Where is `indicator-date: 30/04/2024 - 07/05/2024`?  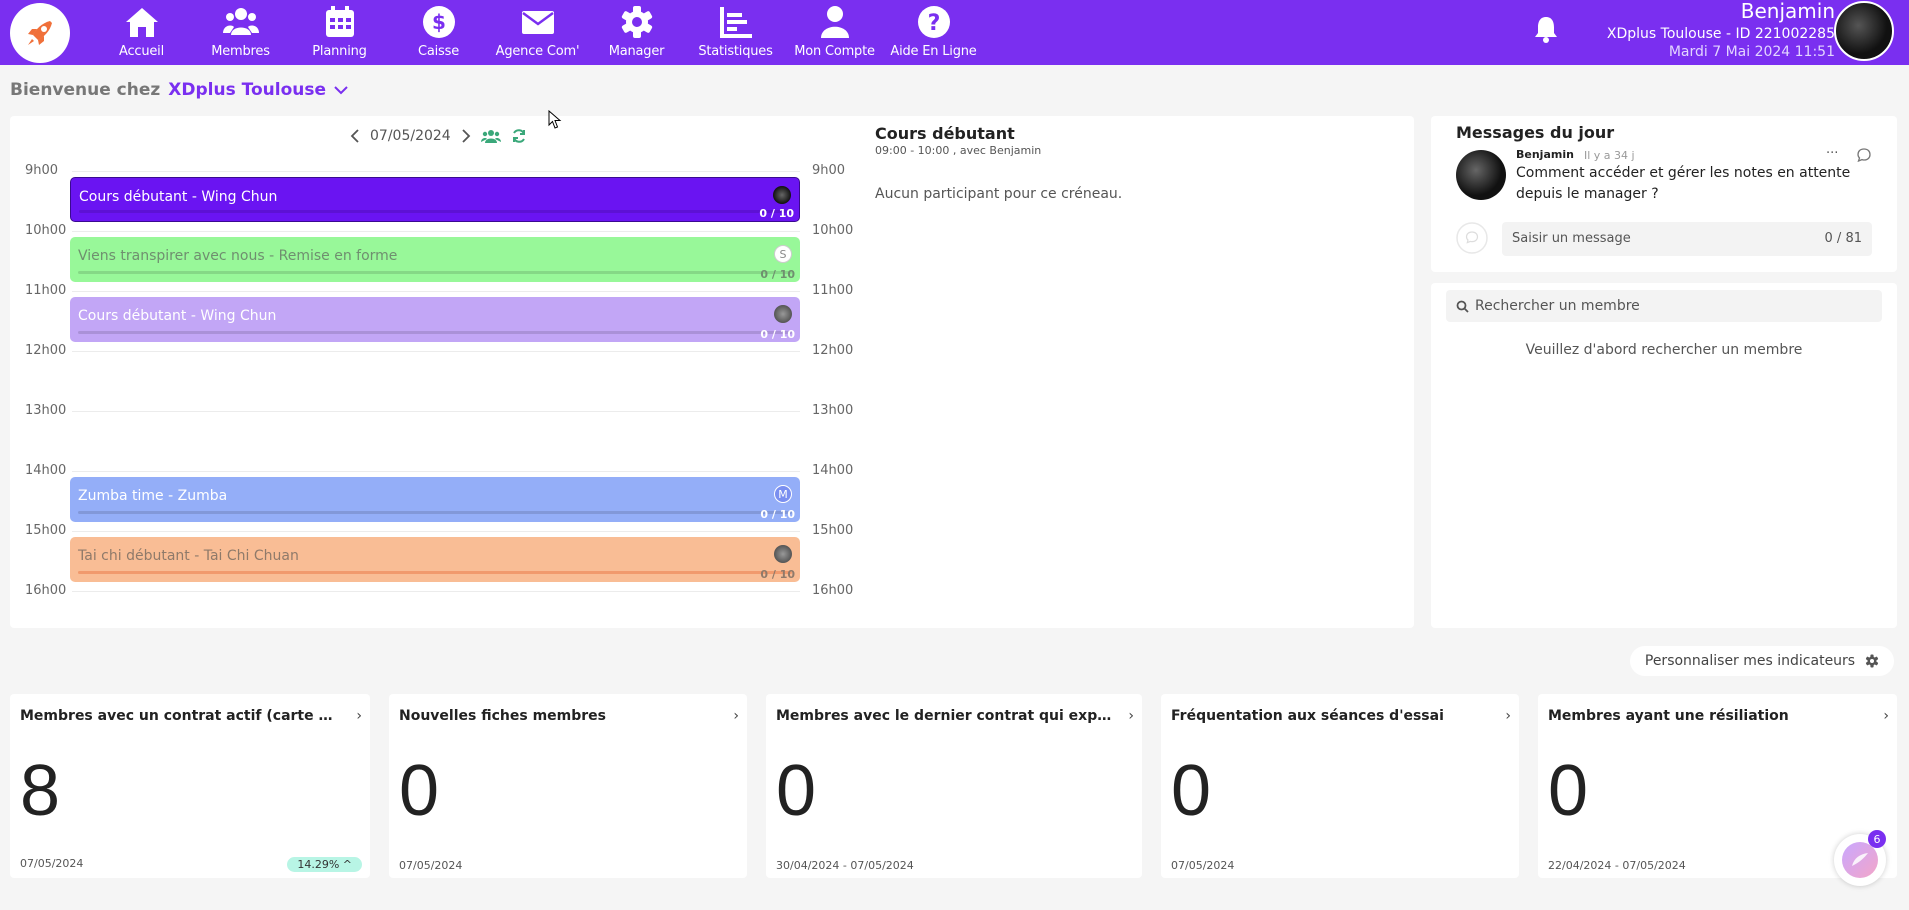
indicator-date: 30/04/2024 - 07/05/2024 is located at coordinates (845, 865).